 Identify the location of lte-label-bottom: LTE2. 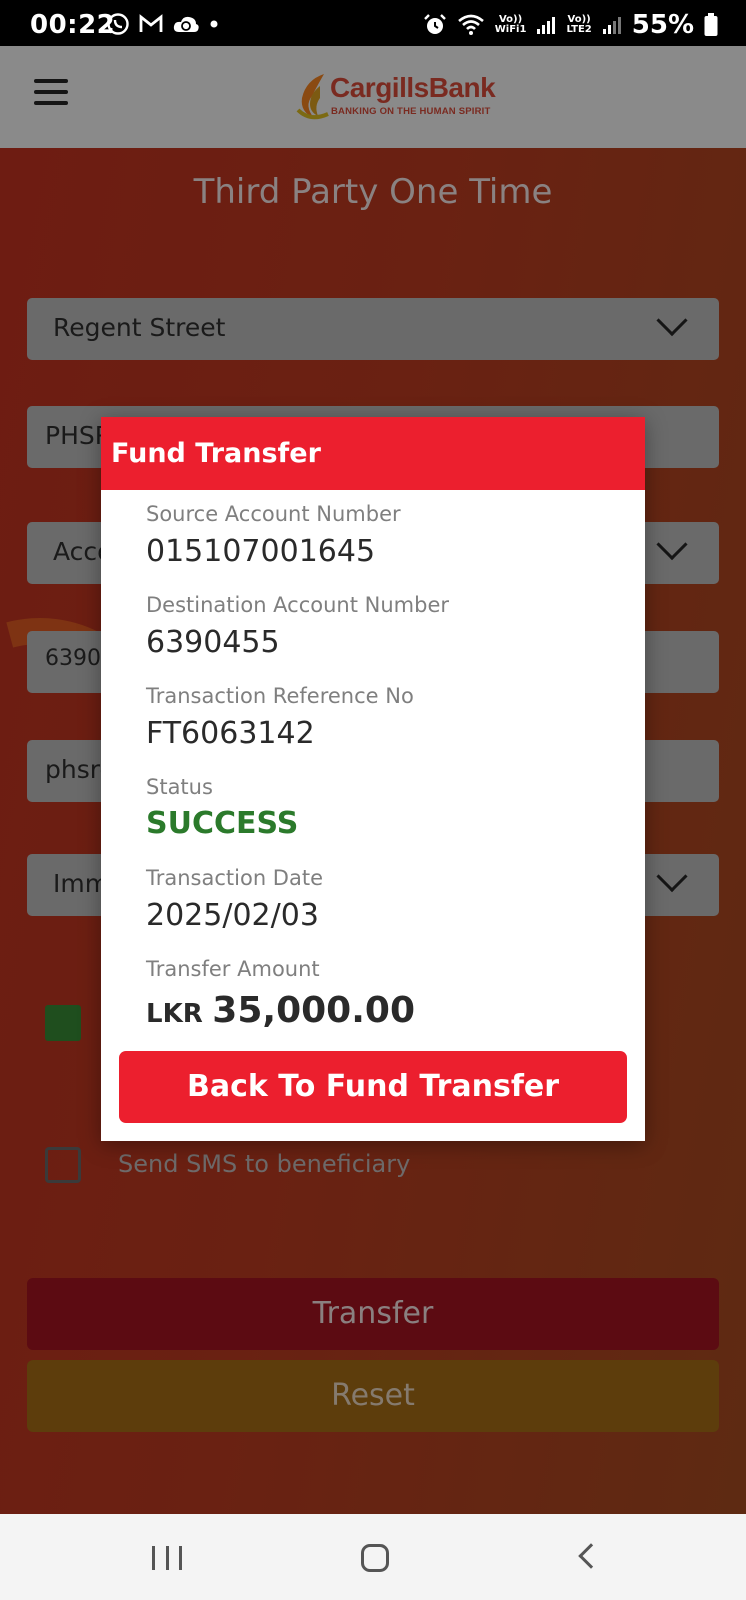
(579, 29).